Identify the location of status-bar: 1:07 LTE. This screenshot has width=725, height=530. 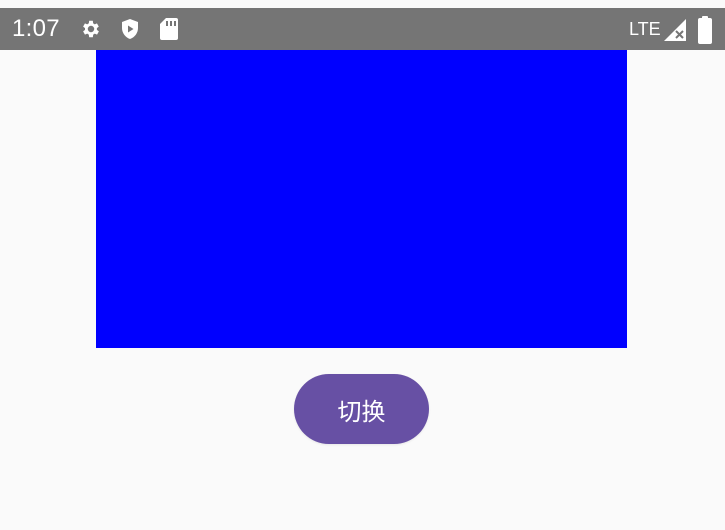
(362, 29).